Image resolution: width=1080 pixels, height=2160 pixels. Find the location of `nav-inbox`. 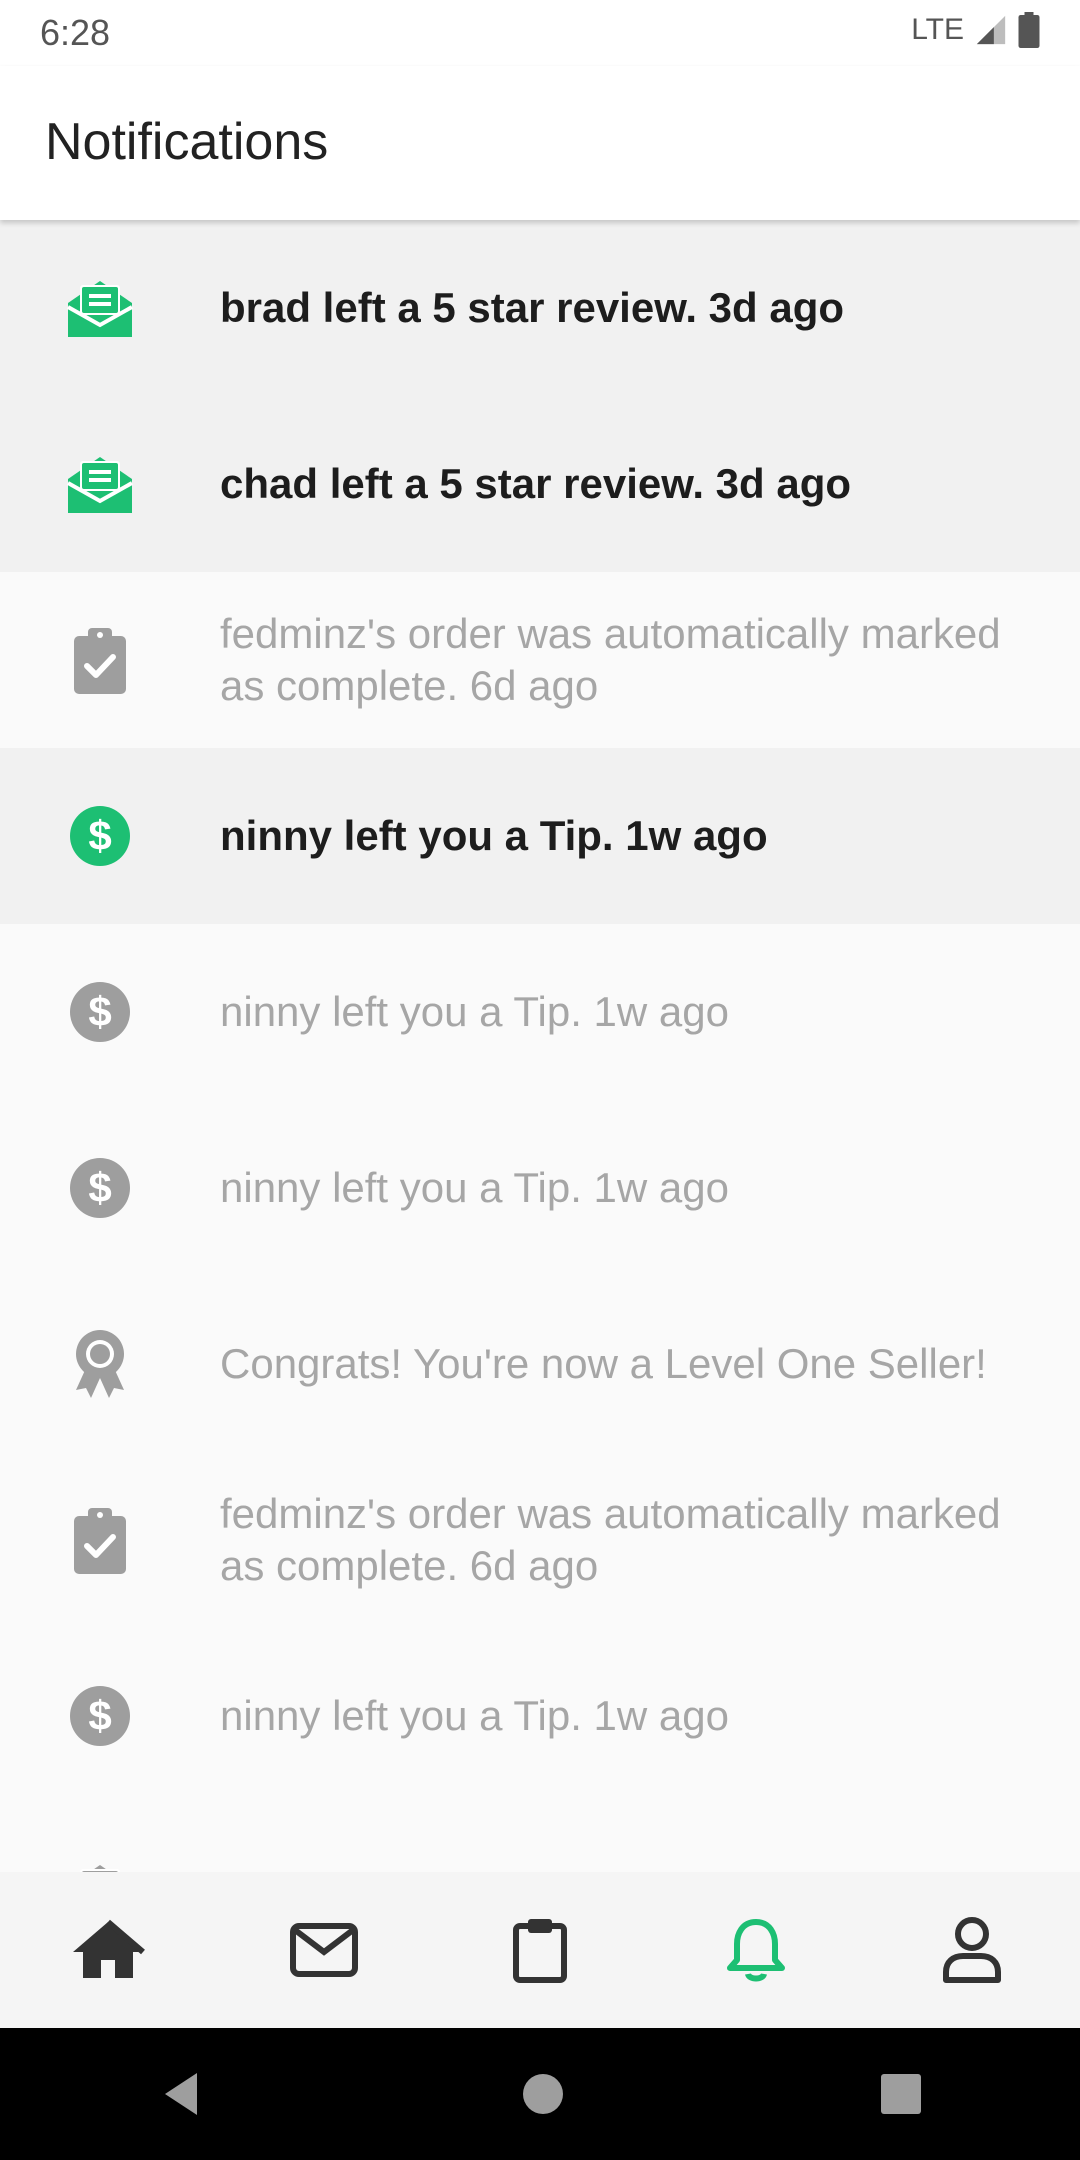

nav-inbox is located at coordinates (324, 1950).